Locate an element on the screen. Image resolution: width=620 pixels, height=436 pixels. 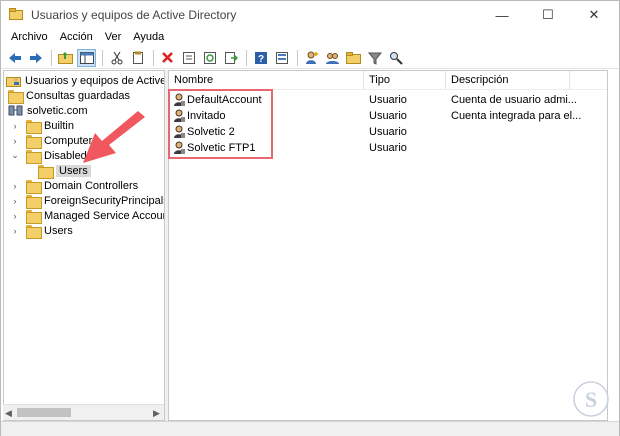
list-header: Nombre Tipo Descripción is located at coordinates (388, 80).